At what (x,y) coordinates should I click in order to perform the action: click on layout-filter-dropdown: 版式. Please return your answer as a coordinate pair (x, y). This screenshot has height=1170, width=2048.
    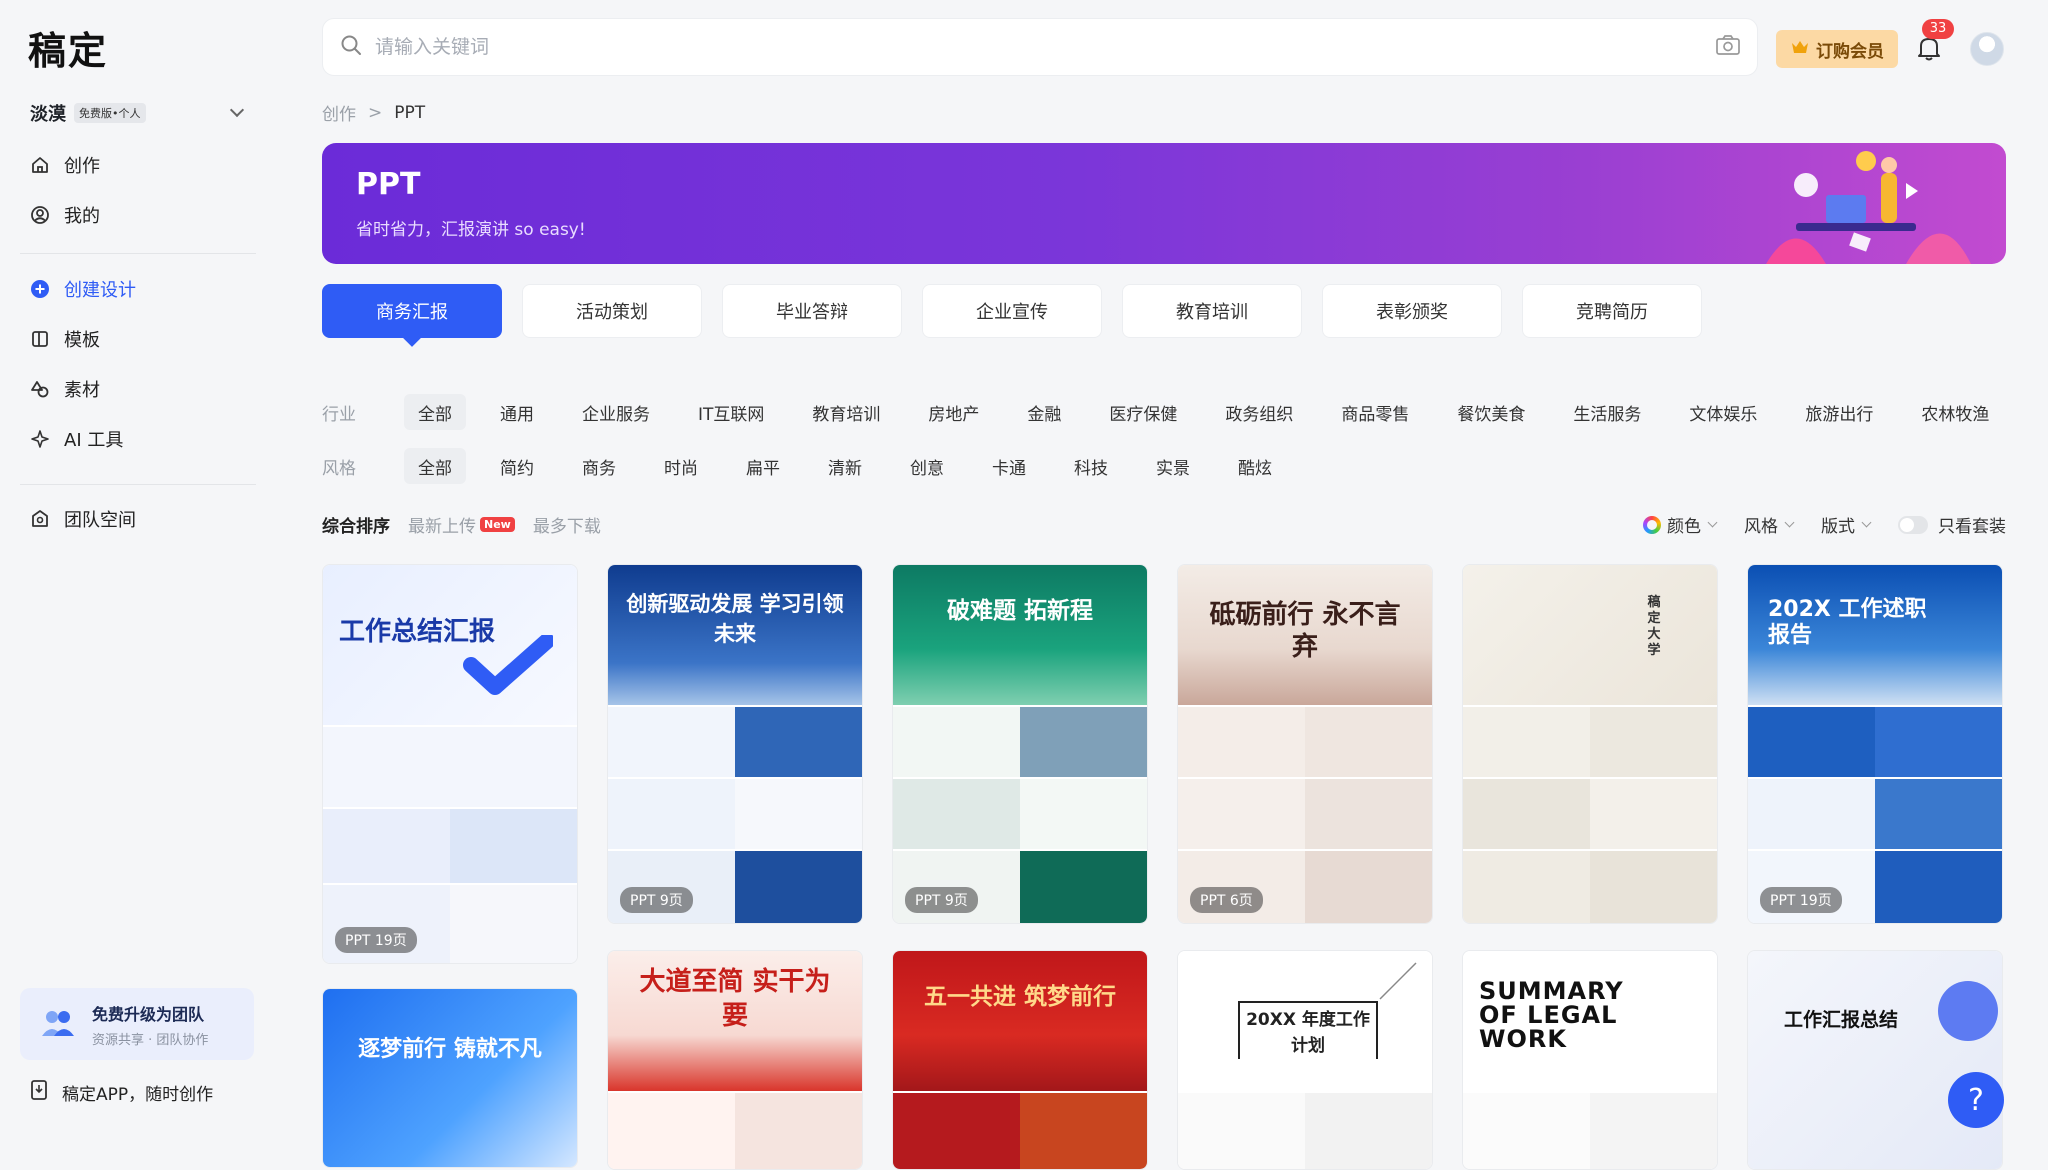
    Looking at the image, I should click on (1846, 524).